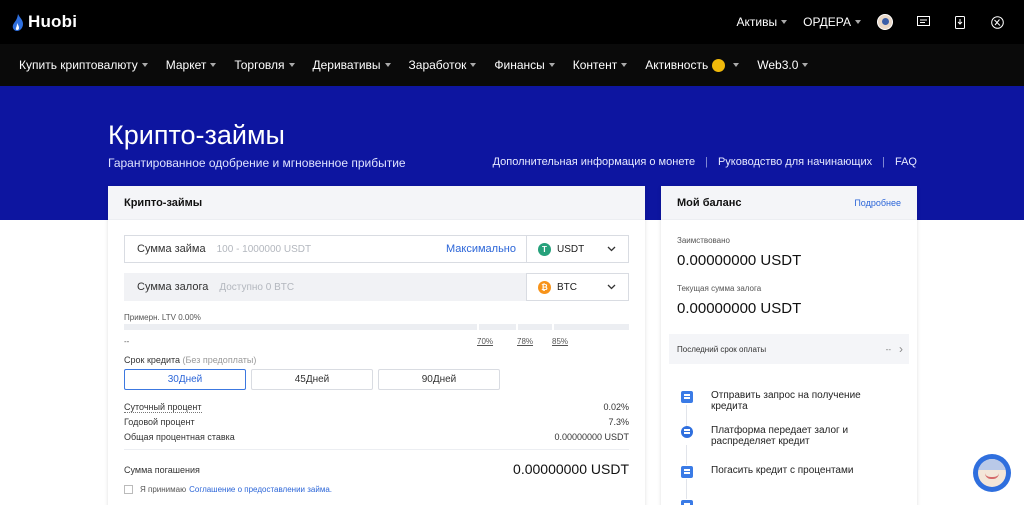  Describe the element at coordinates (376, 327) in the screenshot. I see `ltv-progress-bar` at that location.